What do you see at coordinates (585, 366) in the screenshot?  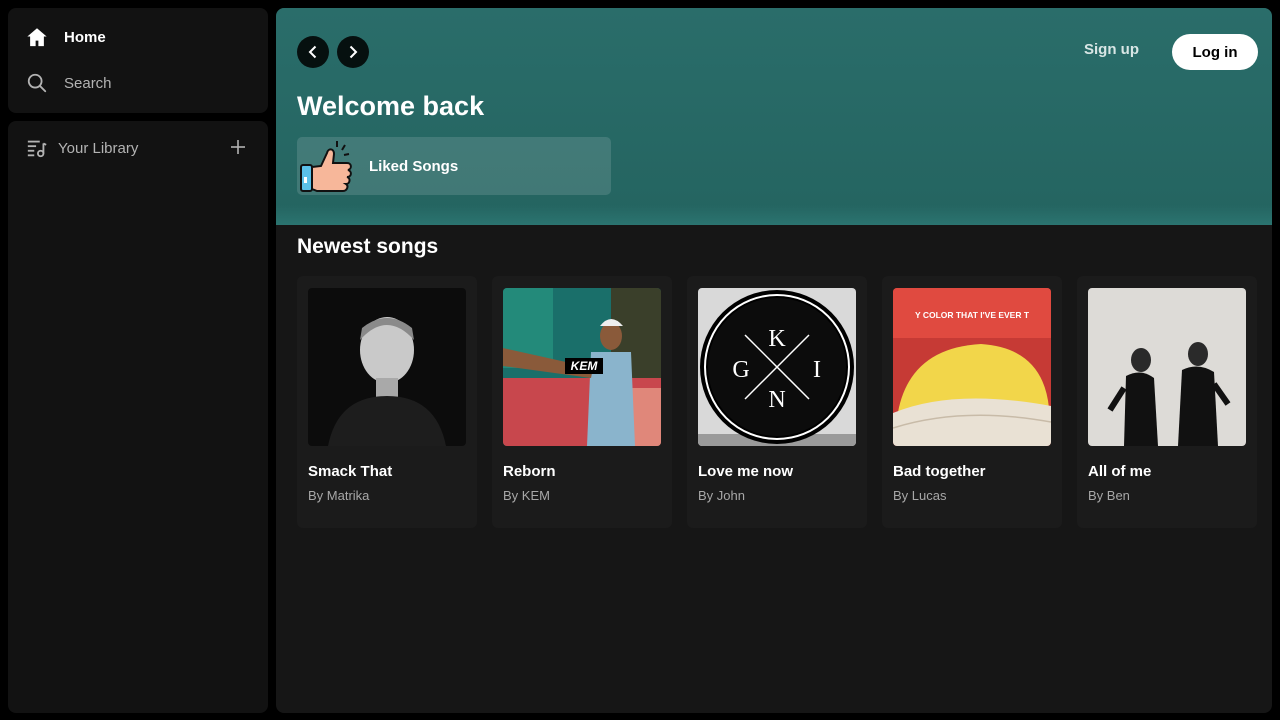 I see `cover-text: KEM` at bounding box center [585, 366].